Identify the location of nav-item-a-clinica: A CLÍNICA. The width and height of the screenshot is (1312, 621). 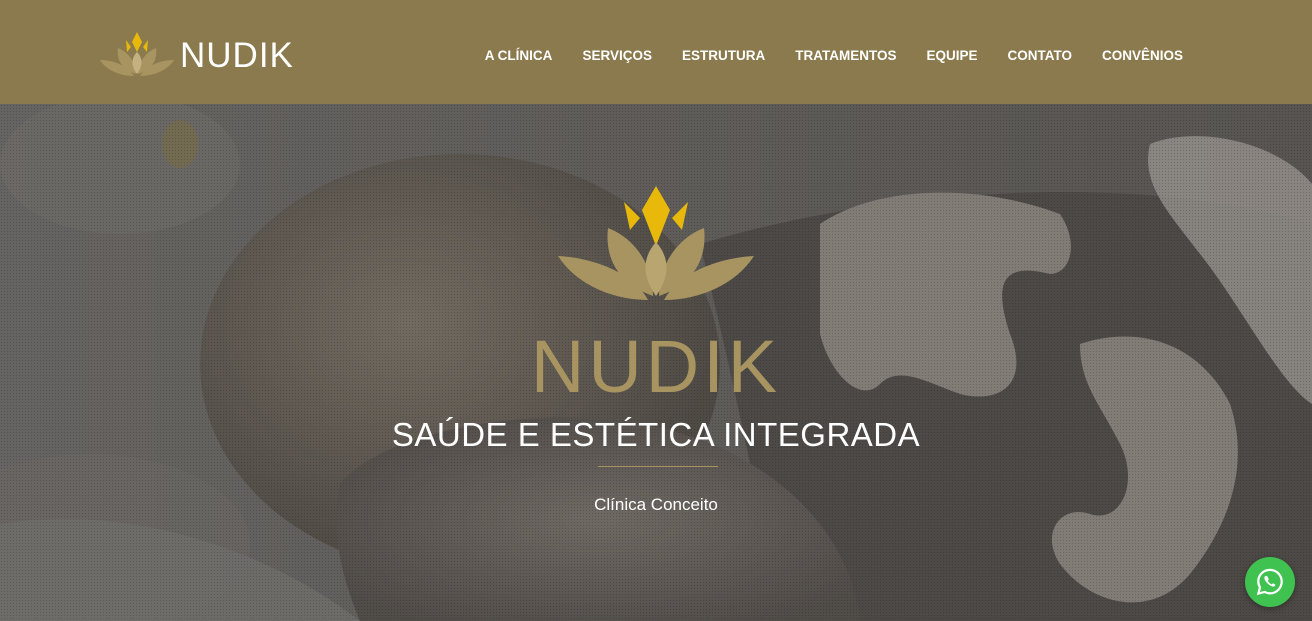
(519, 55).